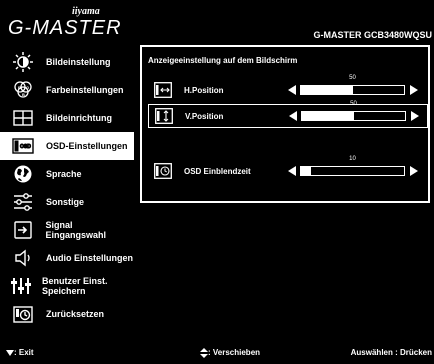  I want to click on sidebar-item-bildeinrichtung: Bildeinrichtung, so click(67, 118).